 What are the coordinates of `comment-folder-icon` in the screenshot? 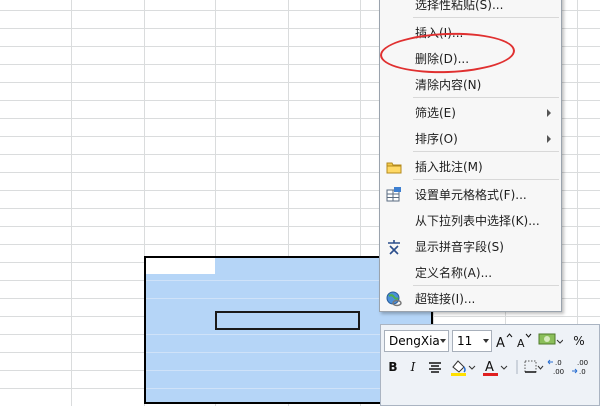 It's located at (394, 168).